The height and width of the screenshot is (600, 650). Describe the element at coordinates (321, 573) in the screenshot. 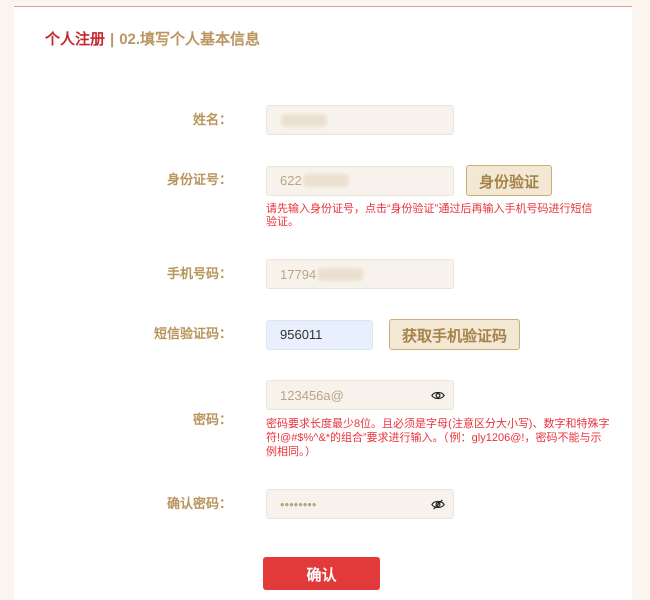

I see `confirm-button: 确认` at that location.